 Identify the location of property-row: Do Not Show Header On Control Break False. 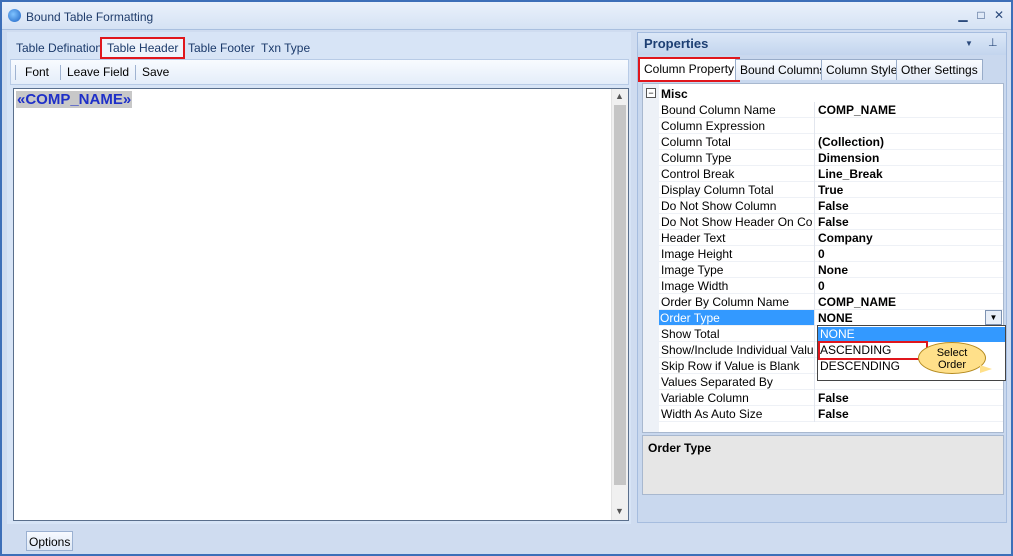
(831, 222).